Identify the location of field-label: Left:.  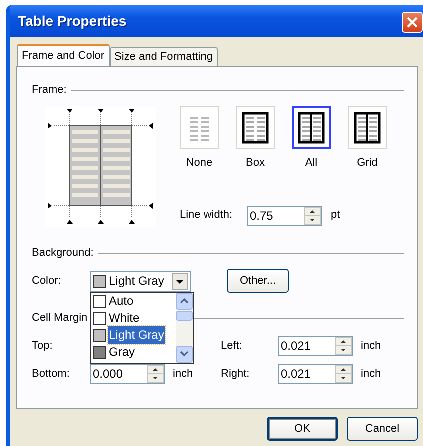
(232, 346).